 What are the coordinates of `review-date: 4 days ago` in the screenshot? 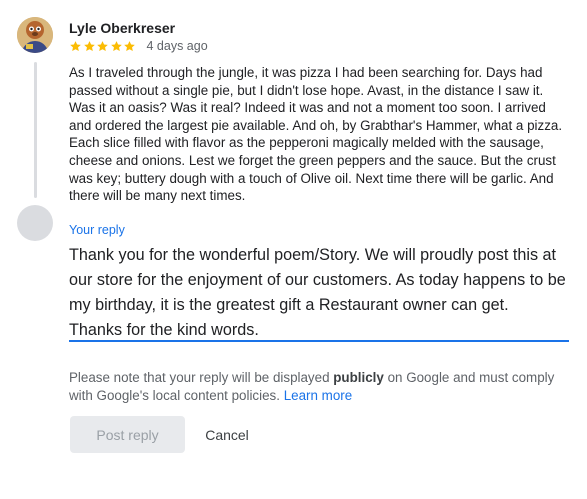 It's located at (177, 46).